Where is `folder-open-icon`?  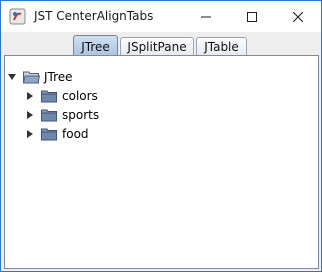
folder-open-icon is located at coordinates (31, 77).